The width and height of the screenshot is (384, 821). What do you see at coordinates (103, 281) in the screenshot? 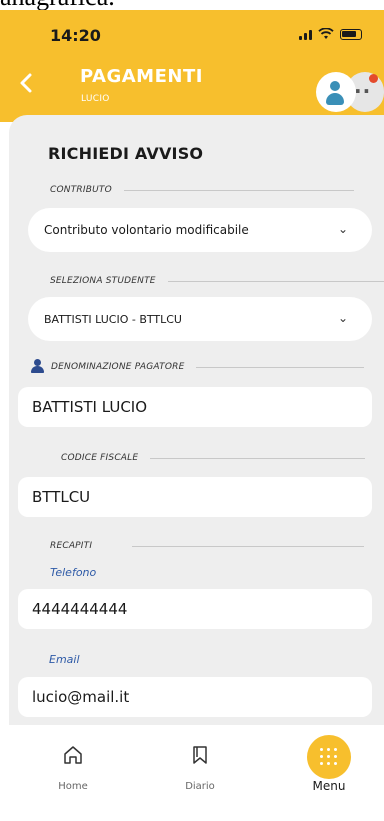
I see `studente-label: SELEZIONA STUDENTE` at bounding box center [103, 281].